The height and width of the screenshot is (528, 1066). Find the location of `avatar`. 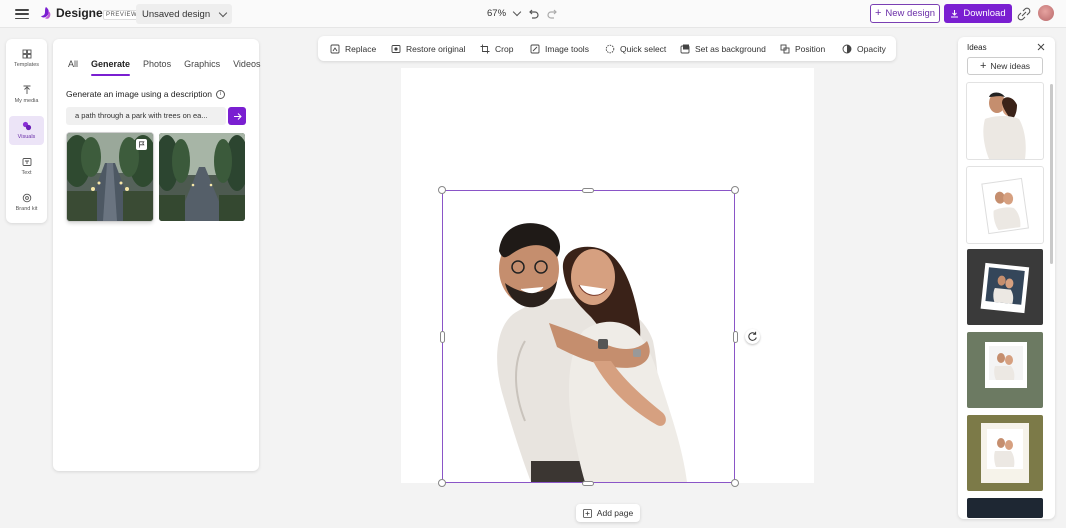

avatar is located at coordinates (1046, 13).